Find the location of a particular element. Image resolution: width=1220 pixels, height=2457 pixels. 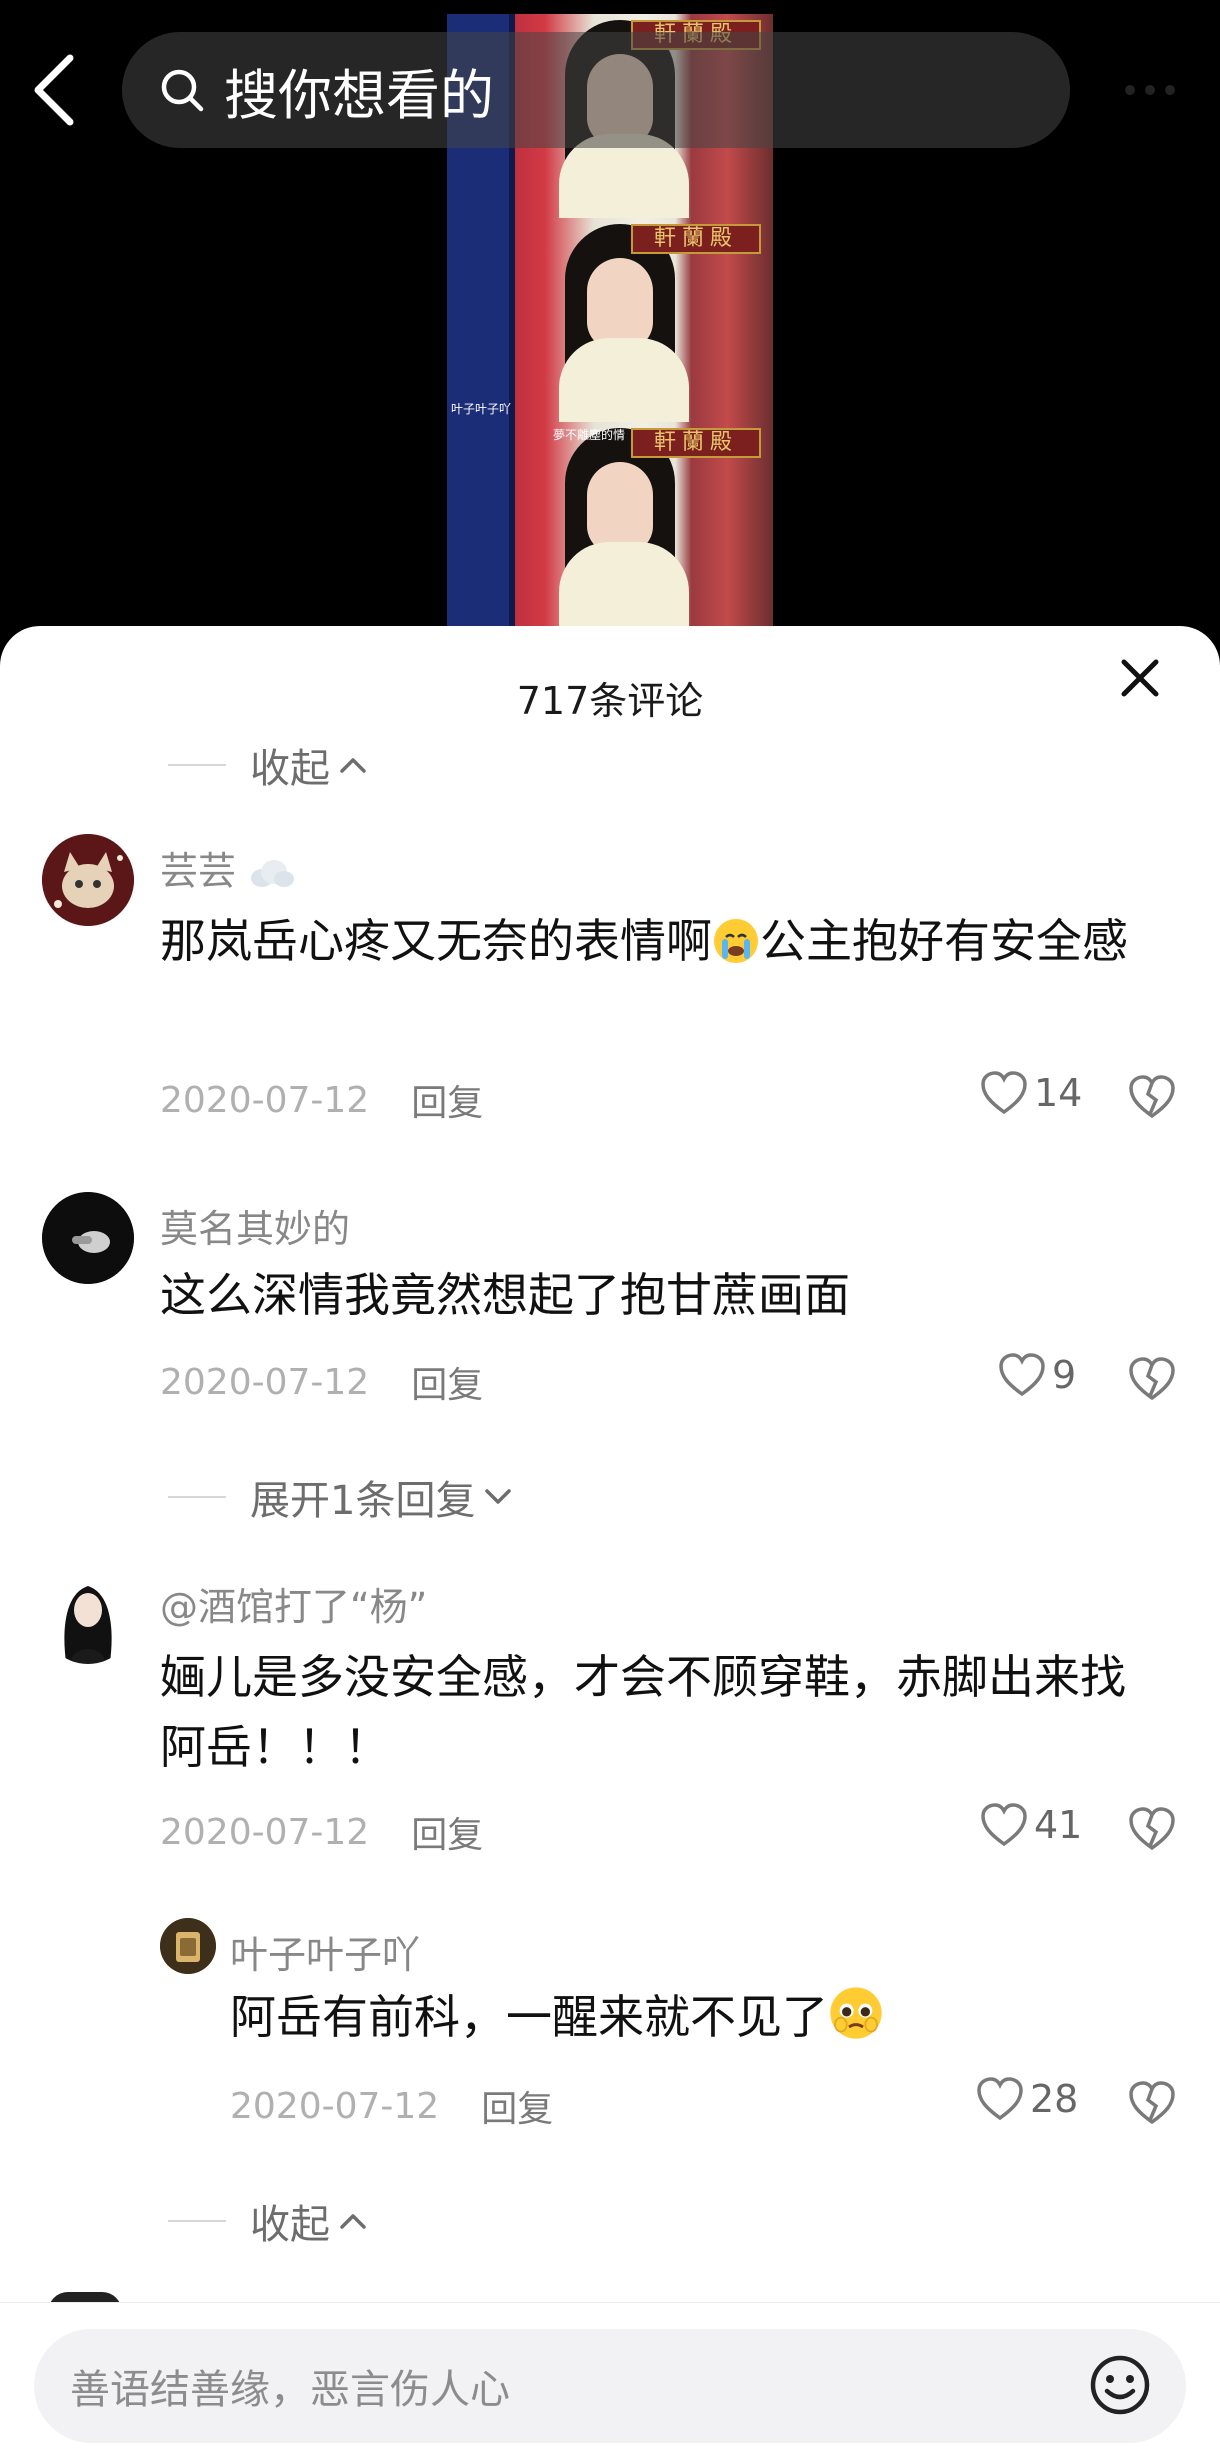

like-button: 41 is located at coordinates (1031, 1825).